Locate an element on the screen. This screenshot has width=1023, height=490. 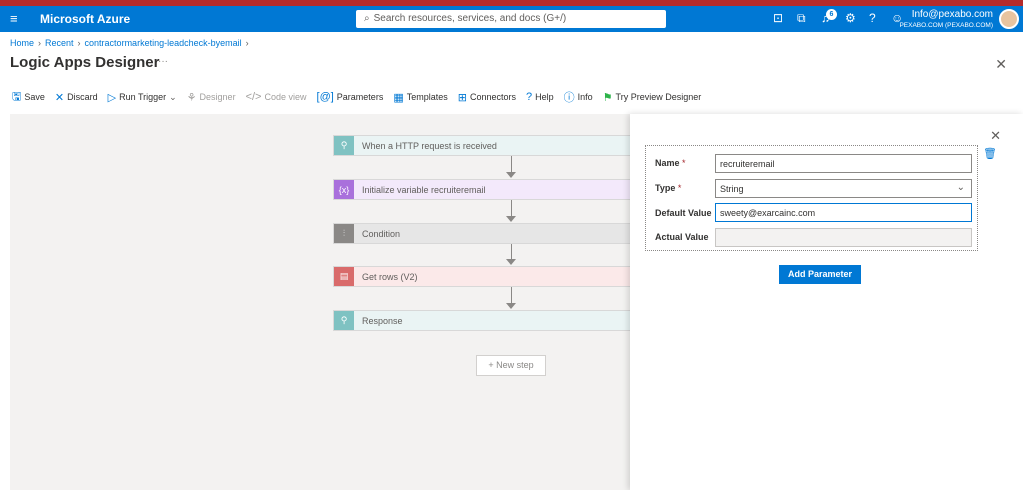
workflow-step: ⚲ When a HTTP request is received is located at coordinates (483, 145).